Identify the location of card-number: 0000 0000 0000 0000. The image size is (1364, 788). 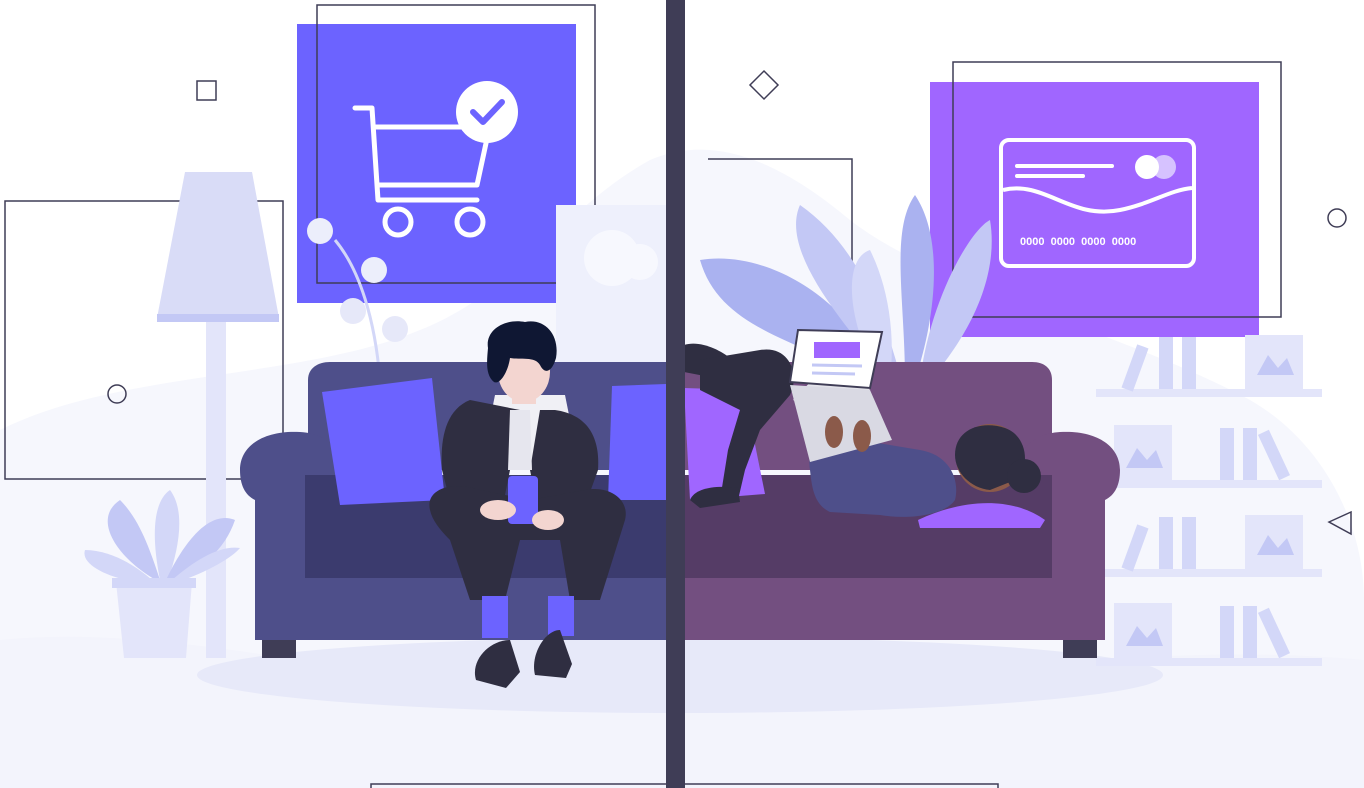
(1078, 242).